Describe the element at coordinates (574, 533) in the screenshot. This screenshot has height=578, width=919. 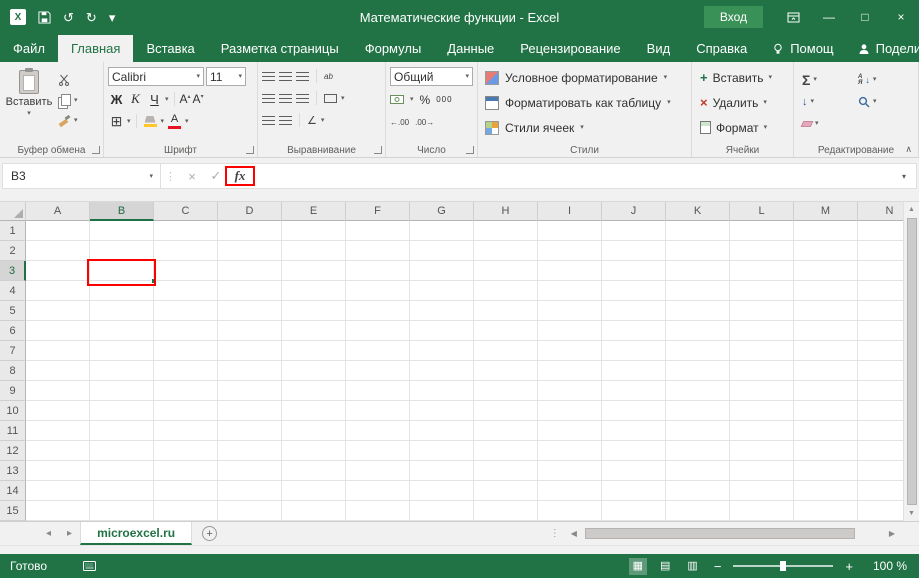
I see `scroll-left-button: ◀` at that location.